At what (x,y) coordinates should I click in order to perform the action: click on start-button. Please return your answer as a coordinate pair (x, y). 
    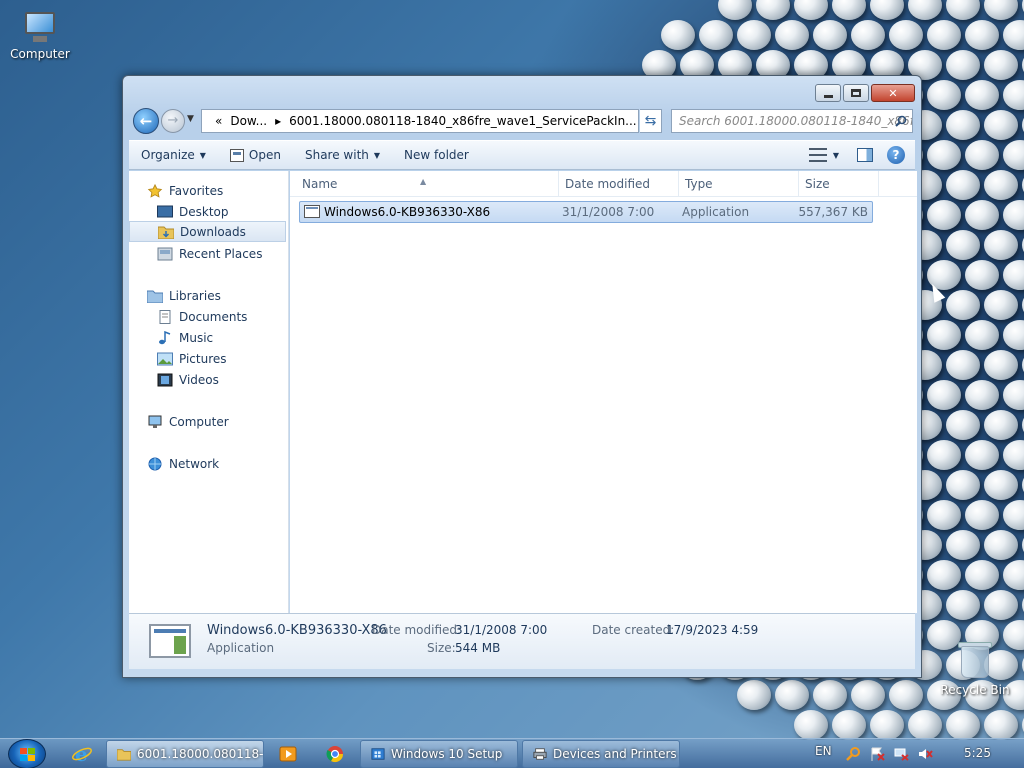
    Looking at the image, I should click on (27, 753).